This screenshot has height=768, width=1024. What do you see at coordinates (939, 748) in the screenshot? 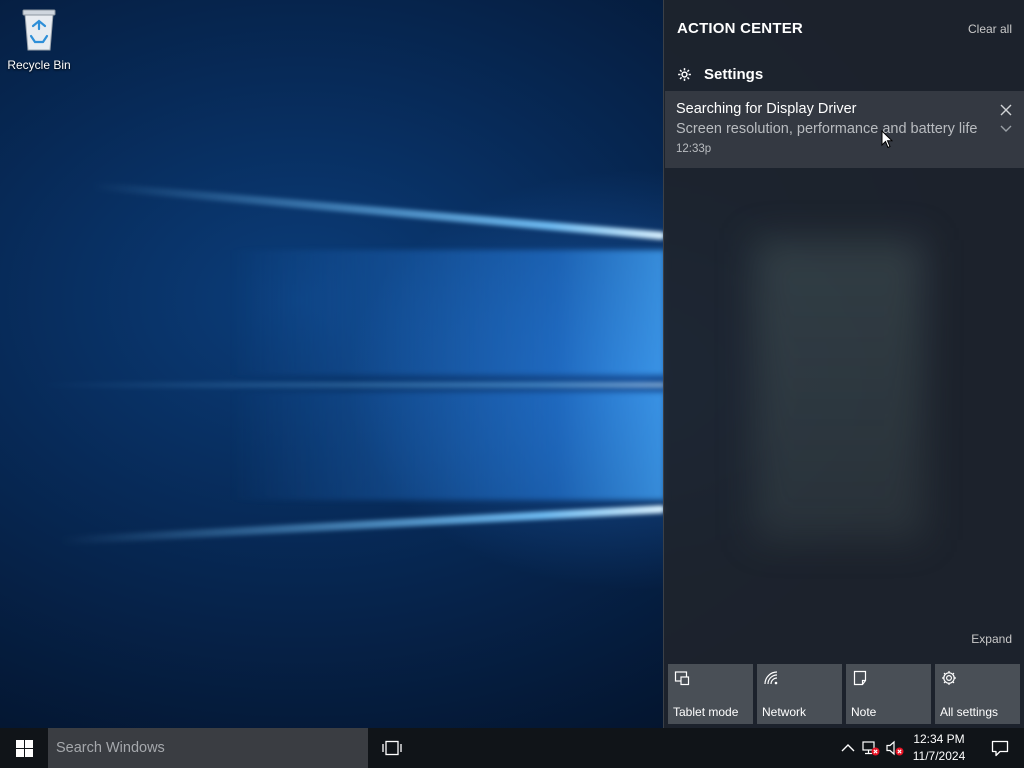
I see `taskbar-clock: 12:34 PM 11/7/2024` at bounding box center [939, 748].